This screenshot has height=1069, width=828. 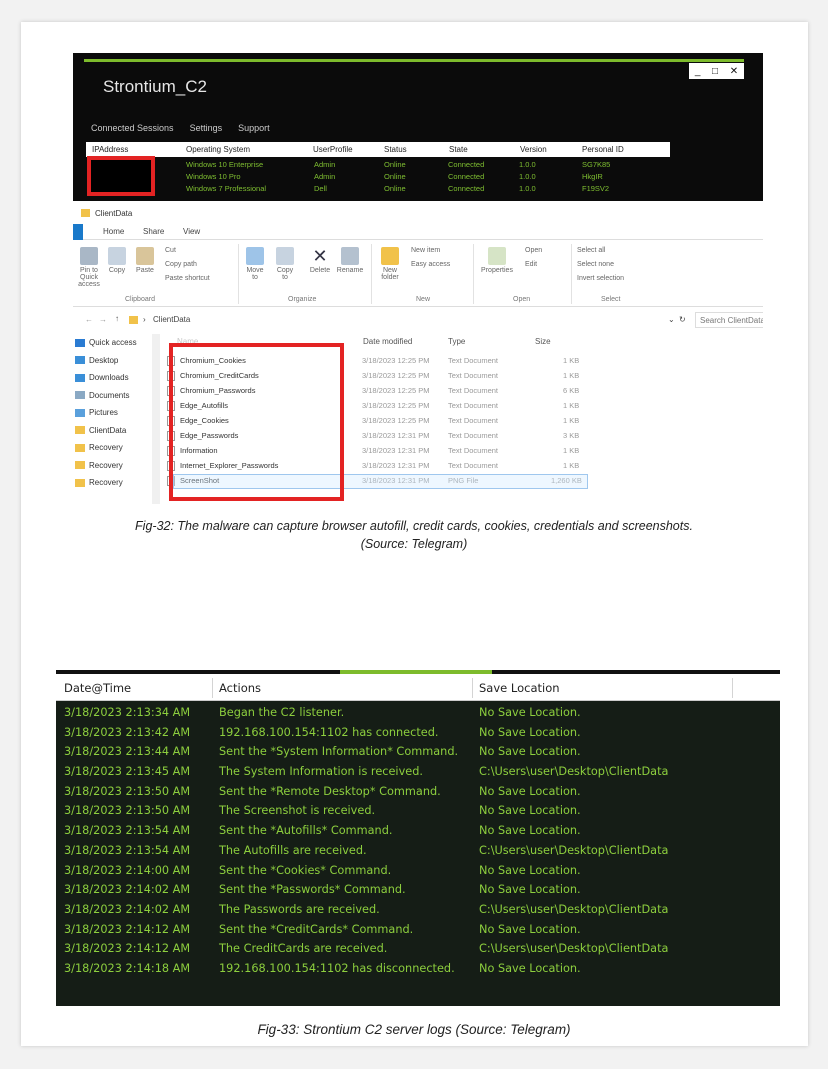 What do you see at coordinates (89, 319) in the screenshot?
I see `back-icon: ←` at bounding box center [89, 319].